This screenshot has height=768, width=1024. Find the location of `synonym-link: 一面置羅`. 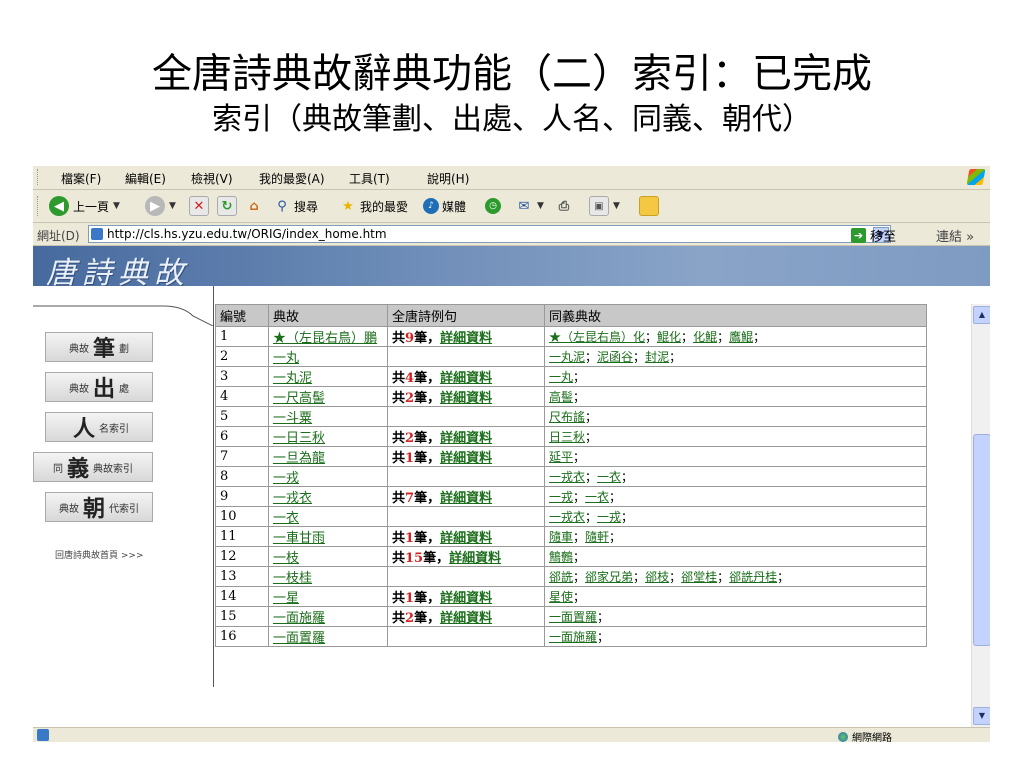

synonym-link: 一面置羅 is located at coordinates (573, 617).